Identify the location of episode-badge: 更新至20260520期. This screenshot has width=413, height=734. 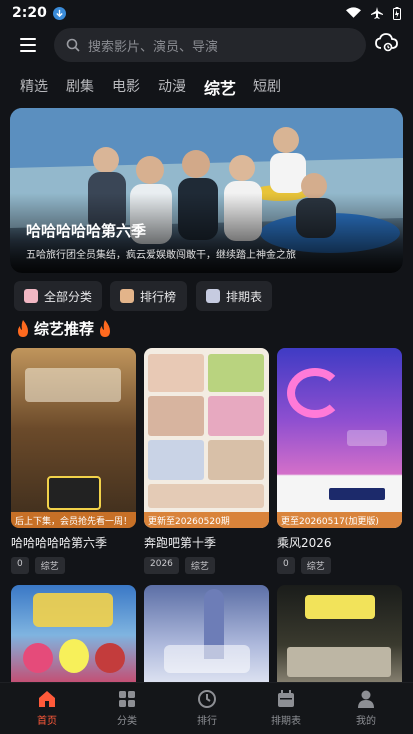
(206, 520).